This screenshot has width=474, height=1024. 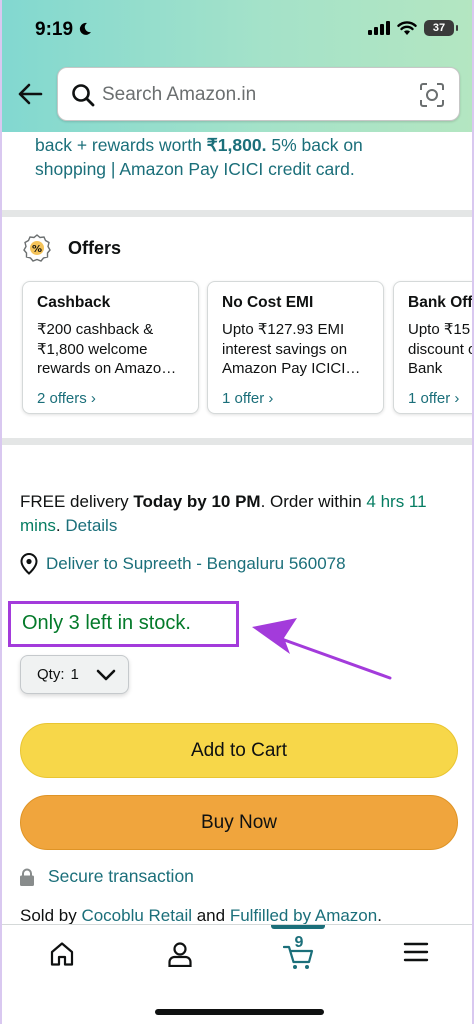 I want to click on chevron-down-icon, so click(x=106, y=674).